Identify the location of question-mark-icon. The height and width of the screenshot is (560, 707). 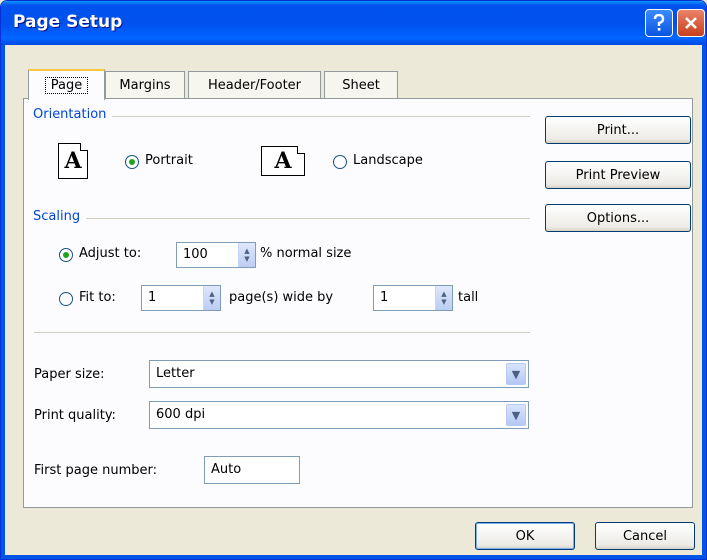
(659, 22).